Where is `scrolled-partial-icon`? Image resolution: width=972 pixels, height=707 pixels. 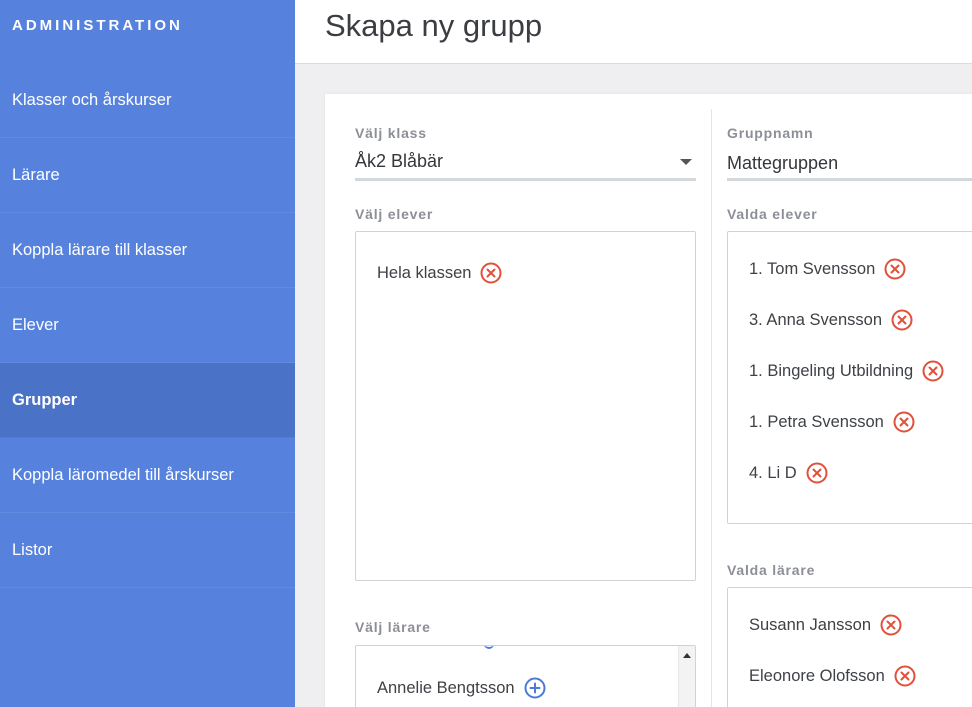 scrolled-partial-icon is located at coordinates (489, 647).